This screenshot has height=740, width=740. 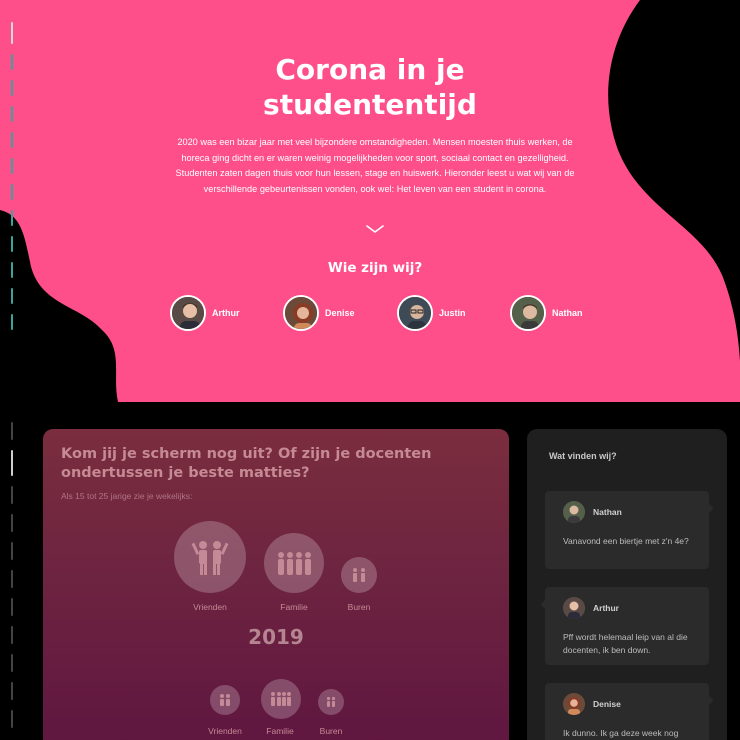 What do you see at coordinates (567, 313) in the screenshot?
I see `team-member-name: Nathan` at bounding box center [567, 313].